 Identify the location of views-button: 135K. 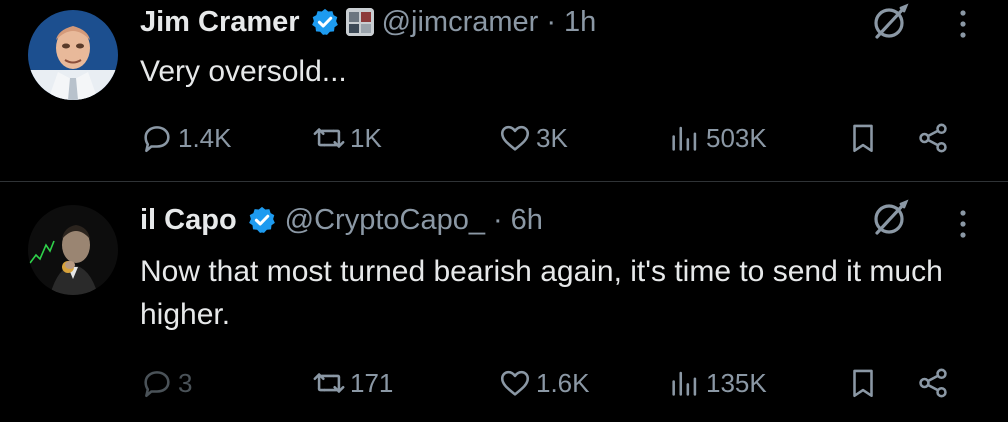
(717, 383).